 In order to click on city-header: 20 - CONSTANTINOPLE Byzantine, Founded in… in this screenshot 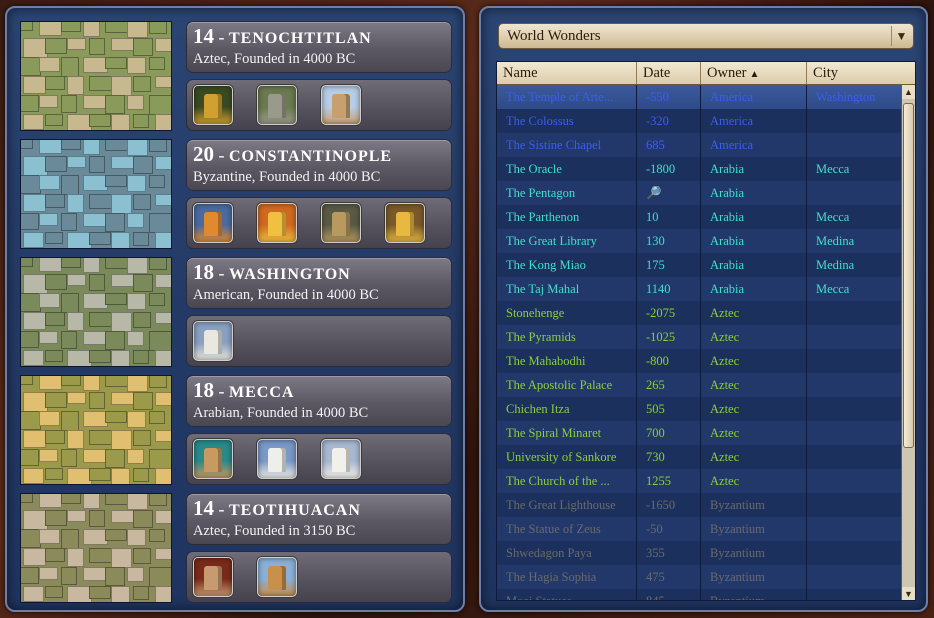, I will do `click(319, 165)`.